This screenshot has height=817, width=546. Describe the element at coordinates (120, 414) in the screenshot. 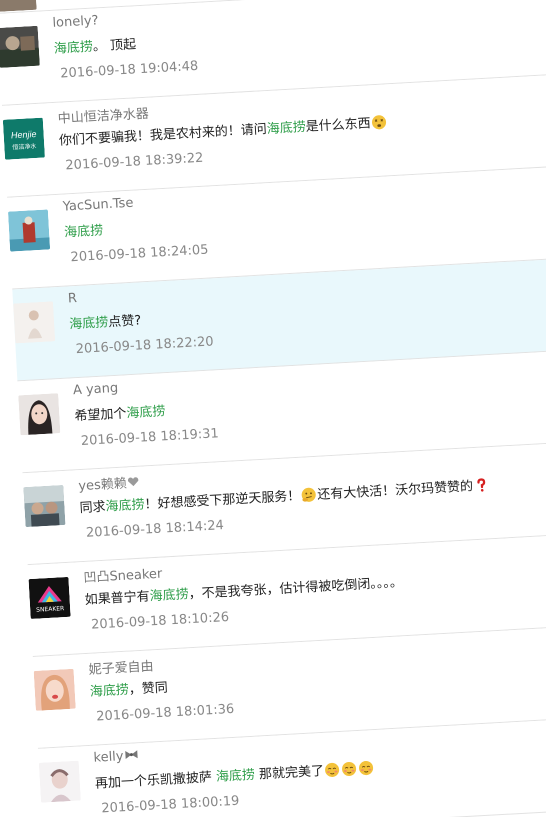

I see `comment-text: 希望加个海底捞` at that location.